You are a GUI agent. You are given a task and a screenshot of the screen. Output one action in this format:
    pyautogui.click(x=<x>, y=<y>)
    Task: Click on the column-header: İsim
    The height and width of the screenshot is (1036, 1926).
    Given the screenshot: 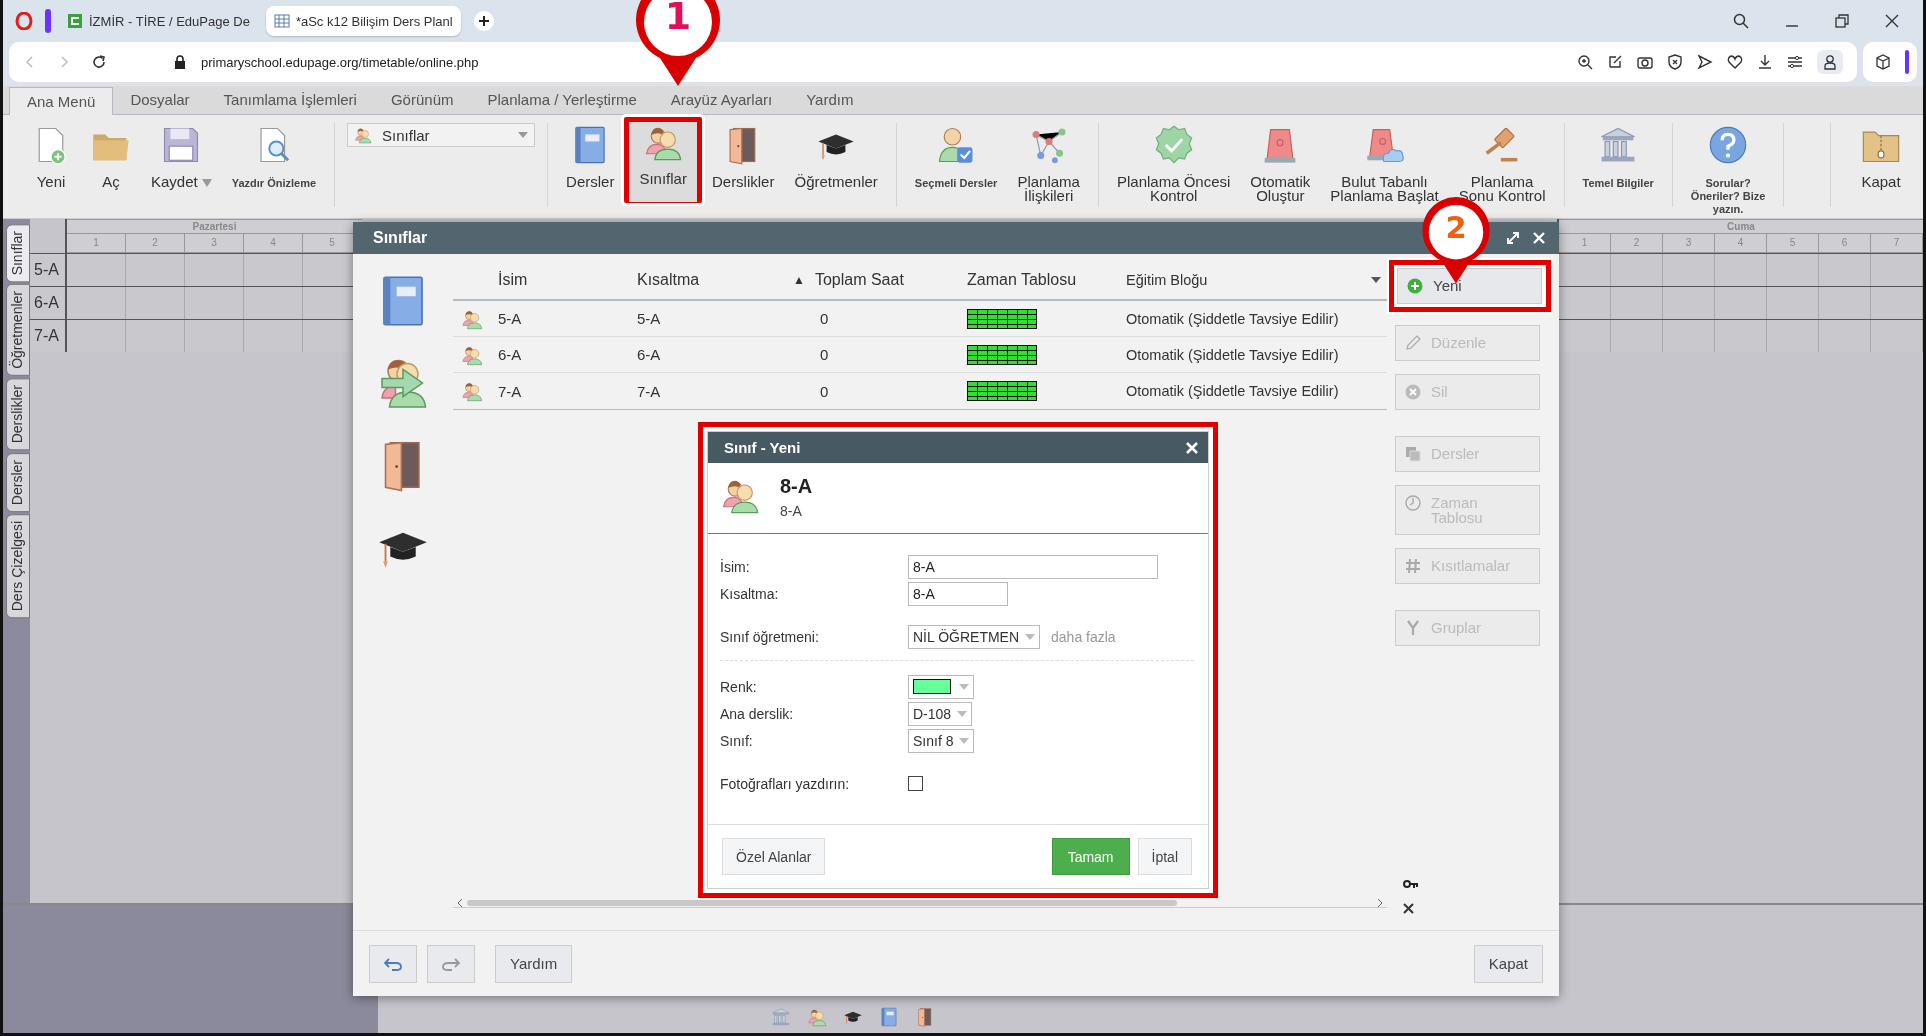 What is the action you would take?
    pyautogui.click(x=513, y=279)
    